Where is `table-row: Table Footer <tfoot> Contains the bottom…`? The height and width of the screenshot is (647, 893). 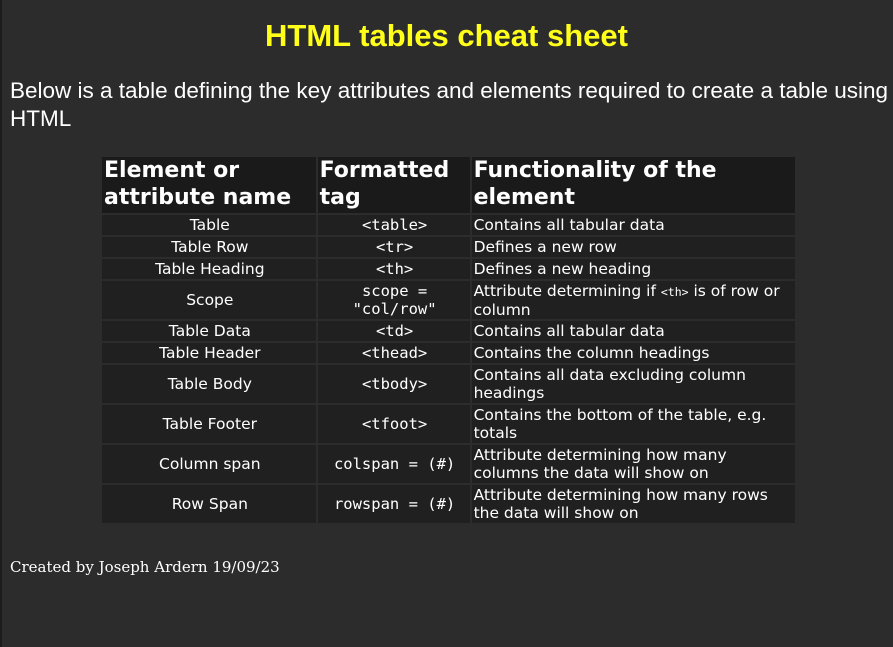
table-row: Table Footer <tfoot> Contains the bottom… is located at coordinates (449, 424).